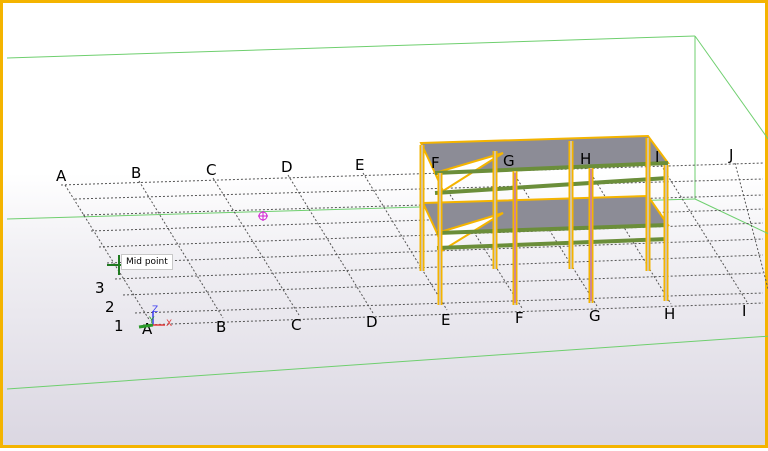  Describe the element at coordinates (296, 325) in the screenshot. I see `grid-label-bottom-c: C` at that location.